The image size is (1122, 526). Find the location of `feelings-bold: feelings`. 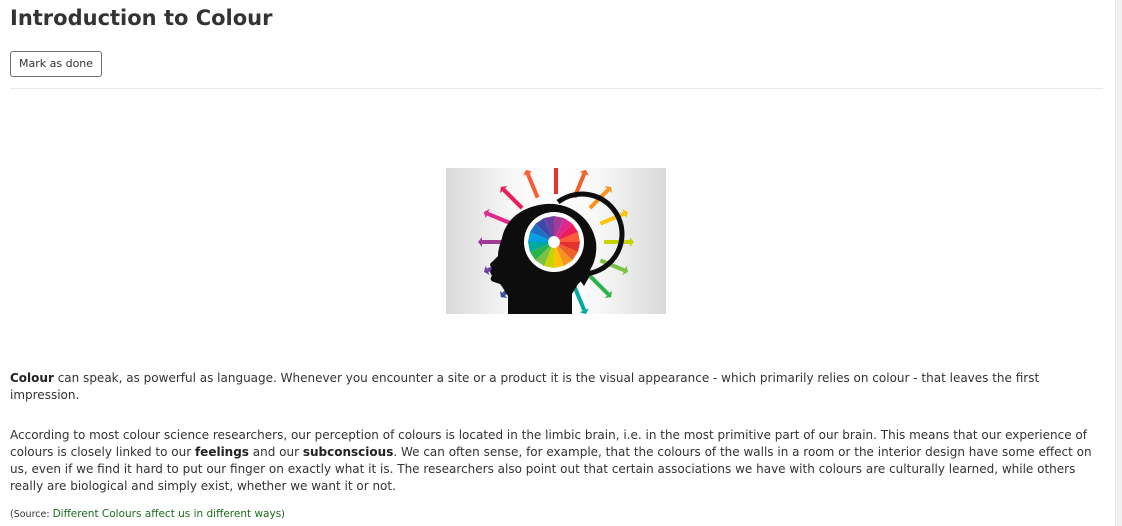

feelings-bold: feelings is located at coordinates (221, 452).